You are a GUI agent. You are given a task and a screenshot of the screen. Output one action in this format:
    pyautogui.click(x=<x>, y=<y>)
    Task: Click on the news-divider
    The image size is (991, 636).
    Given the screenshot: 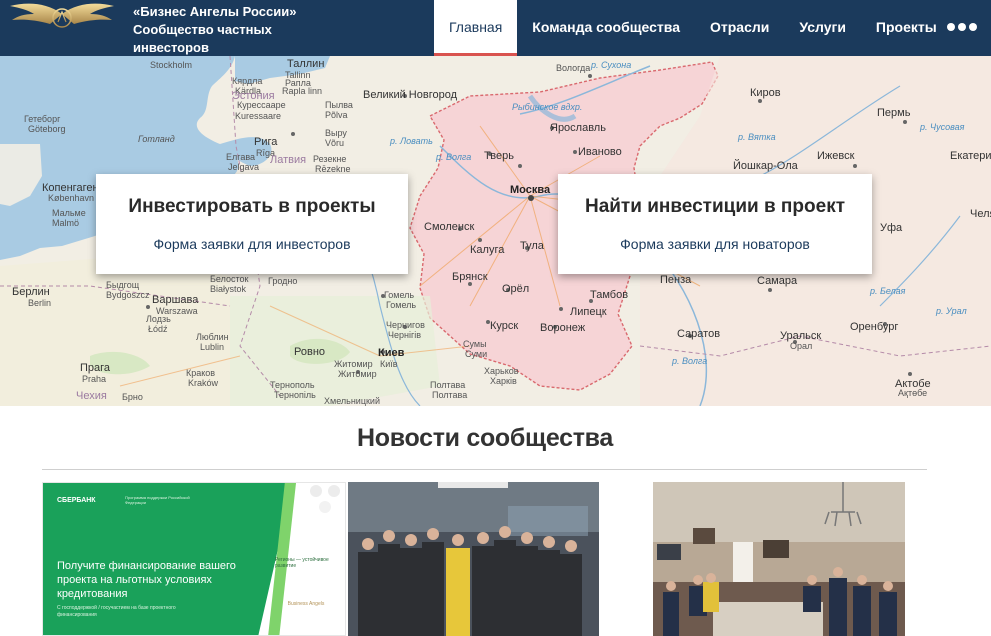 What is the action you would take?
    pyautogui.click(x=484, y=469)
    